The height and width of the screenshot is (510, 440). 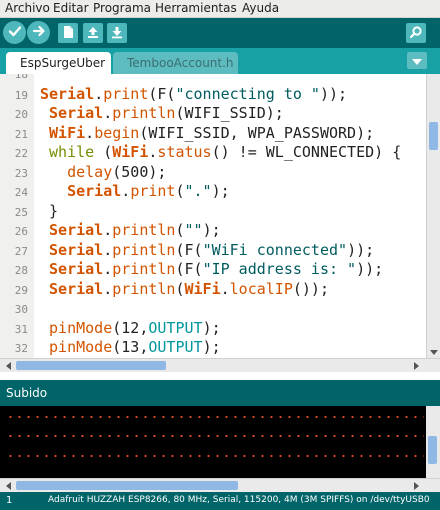 I want to click on line-number: 27, so click(x=21, y=251).